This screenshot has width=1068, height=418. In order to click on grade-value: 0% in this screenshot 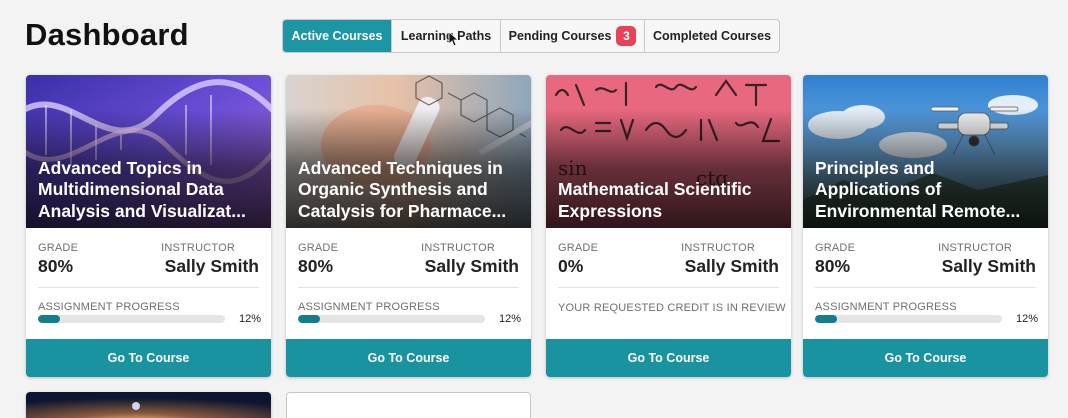, I will do `click(571, 266)`.